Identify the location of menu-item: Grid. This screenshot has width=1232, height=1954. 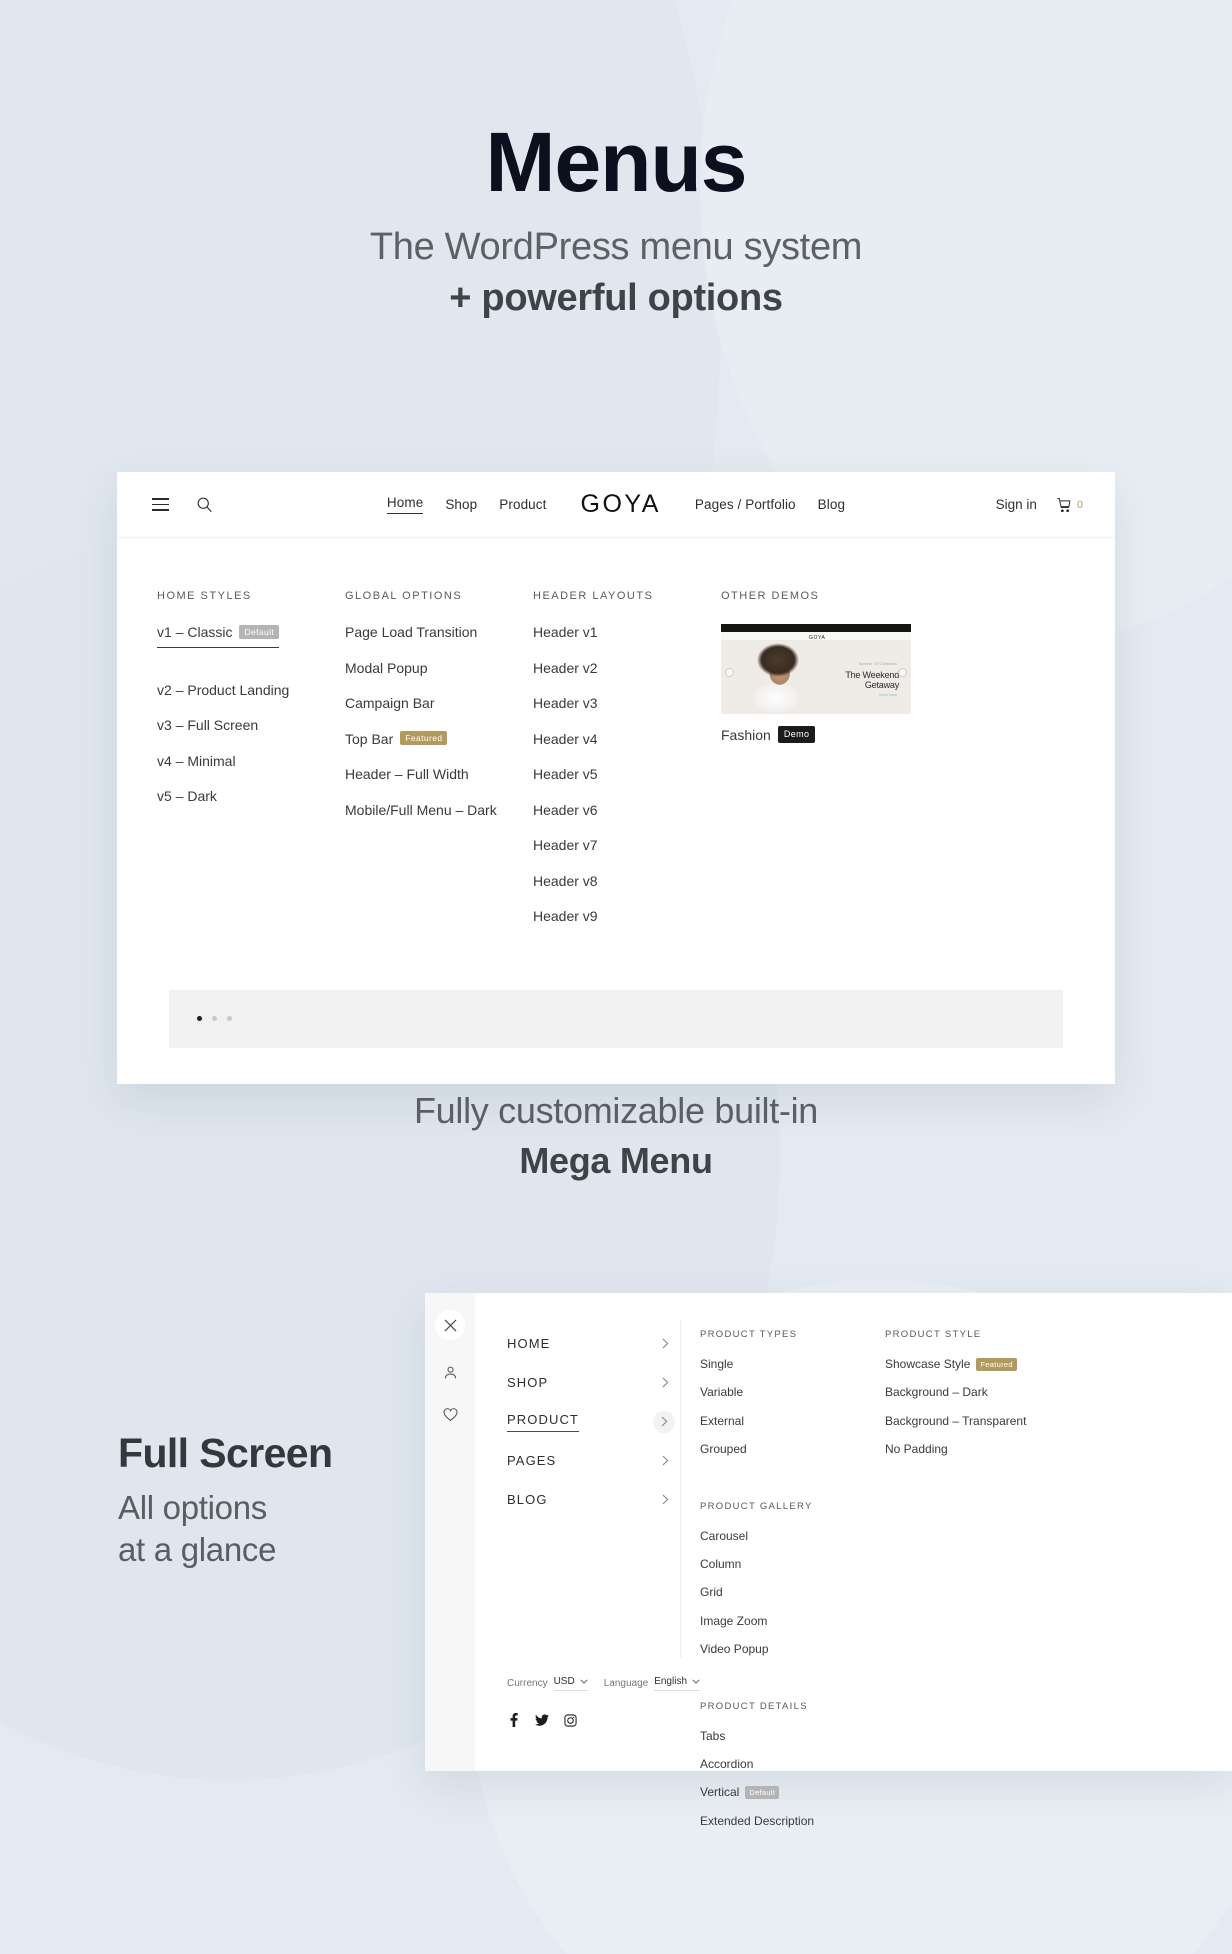
(792, 1592).